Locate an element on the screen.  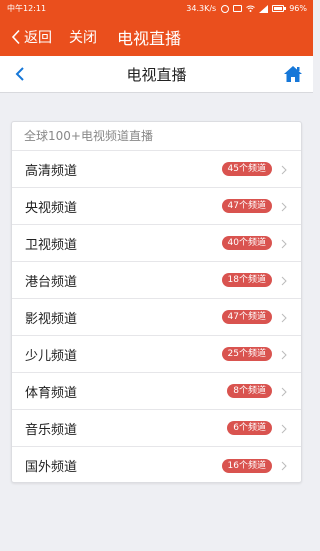
channel-name: 少儿频道 is located at coordinates (51, 356).